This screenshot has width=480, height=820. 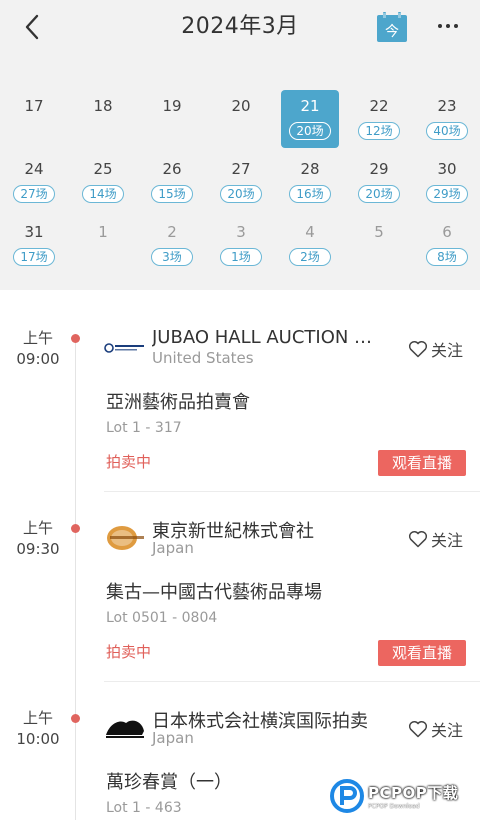 I want to click on watermark-text: PCPOP下载, so click(x=413, y=793).